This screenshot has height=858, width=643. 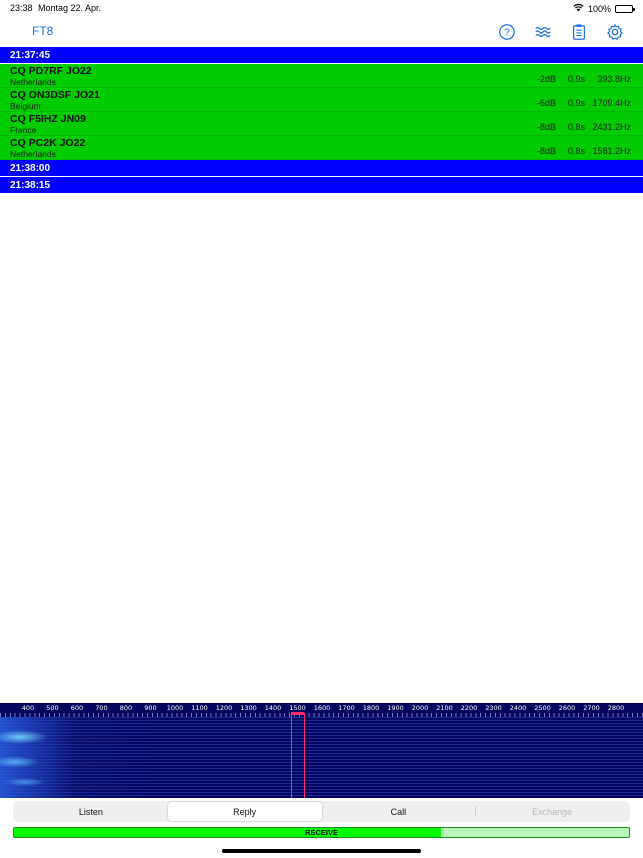 What do you see at coordinates (346, 708) in the screenshot?
I see `frequency-tick-label: 1700` at bounding box center [346, 708].